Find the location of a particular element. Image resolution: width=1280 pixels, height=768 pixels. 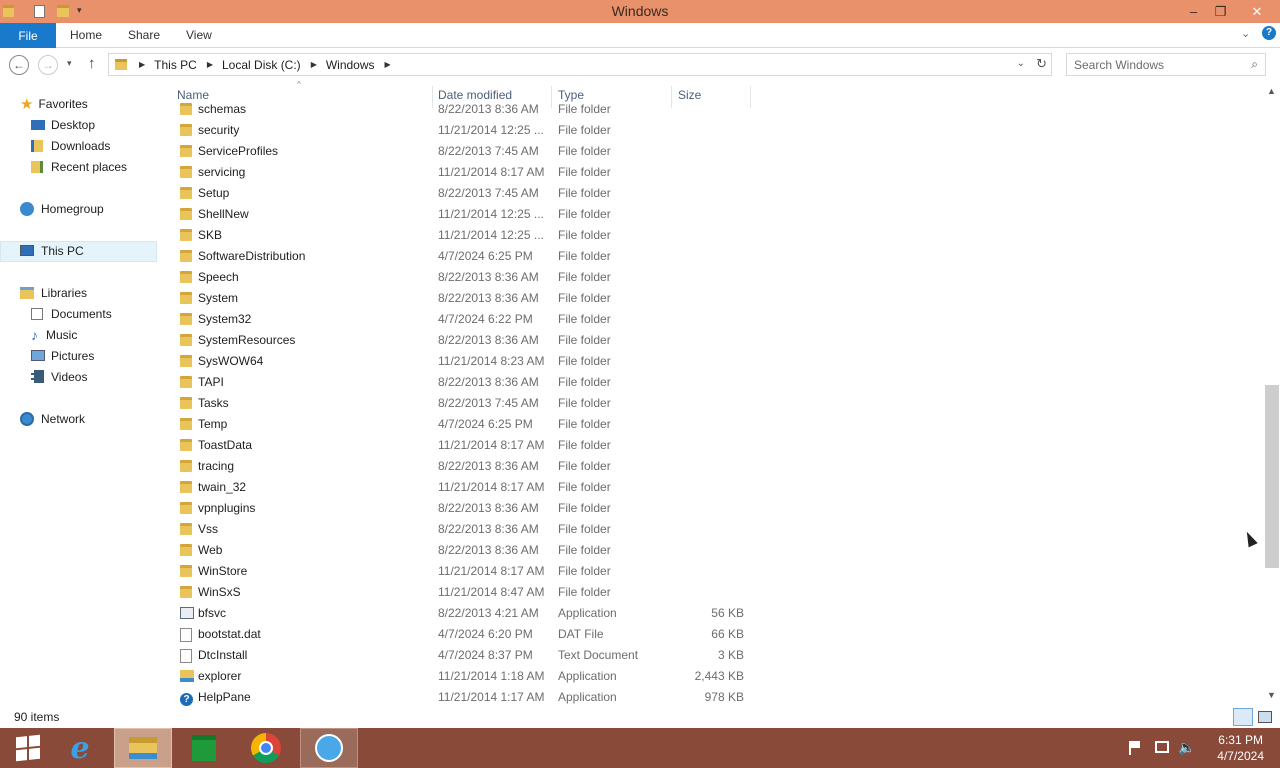

breadcrumb-windows: Windows is located at coordinates (350, 65).